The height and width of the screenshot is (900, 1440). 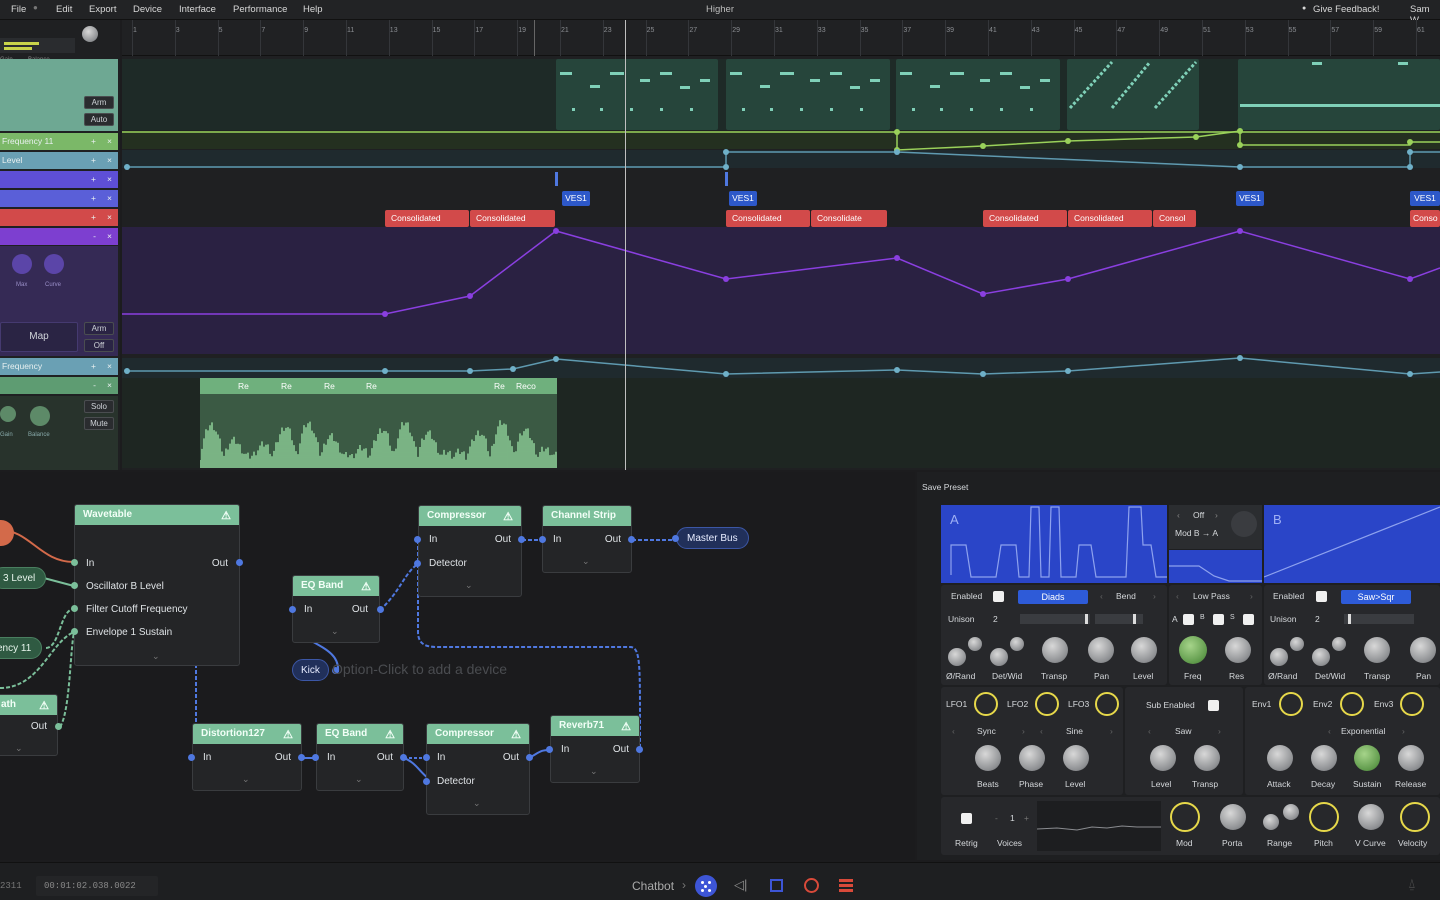 What do you see at coordinates (336, 609) in the screenshot?
I see `eq-band-node: EQ Band ⚠ In Out ⌄` at bounding box center [336, 609].